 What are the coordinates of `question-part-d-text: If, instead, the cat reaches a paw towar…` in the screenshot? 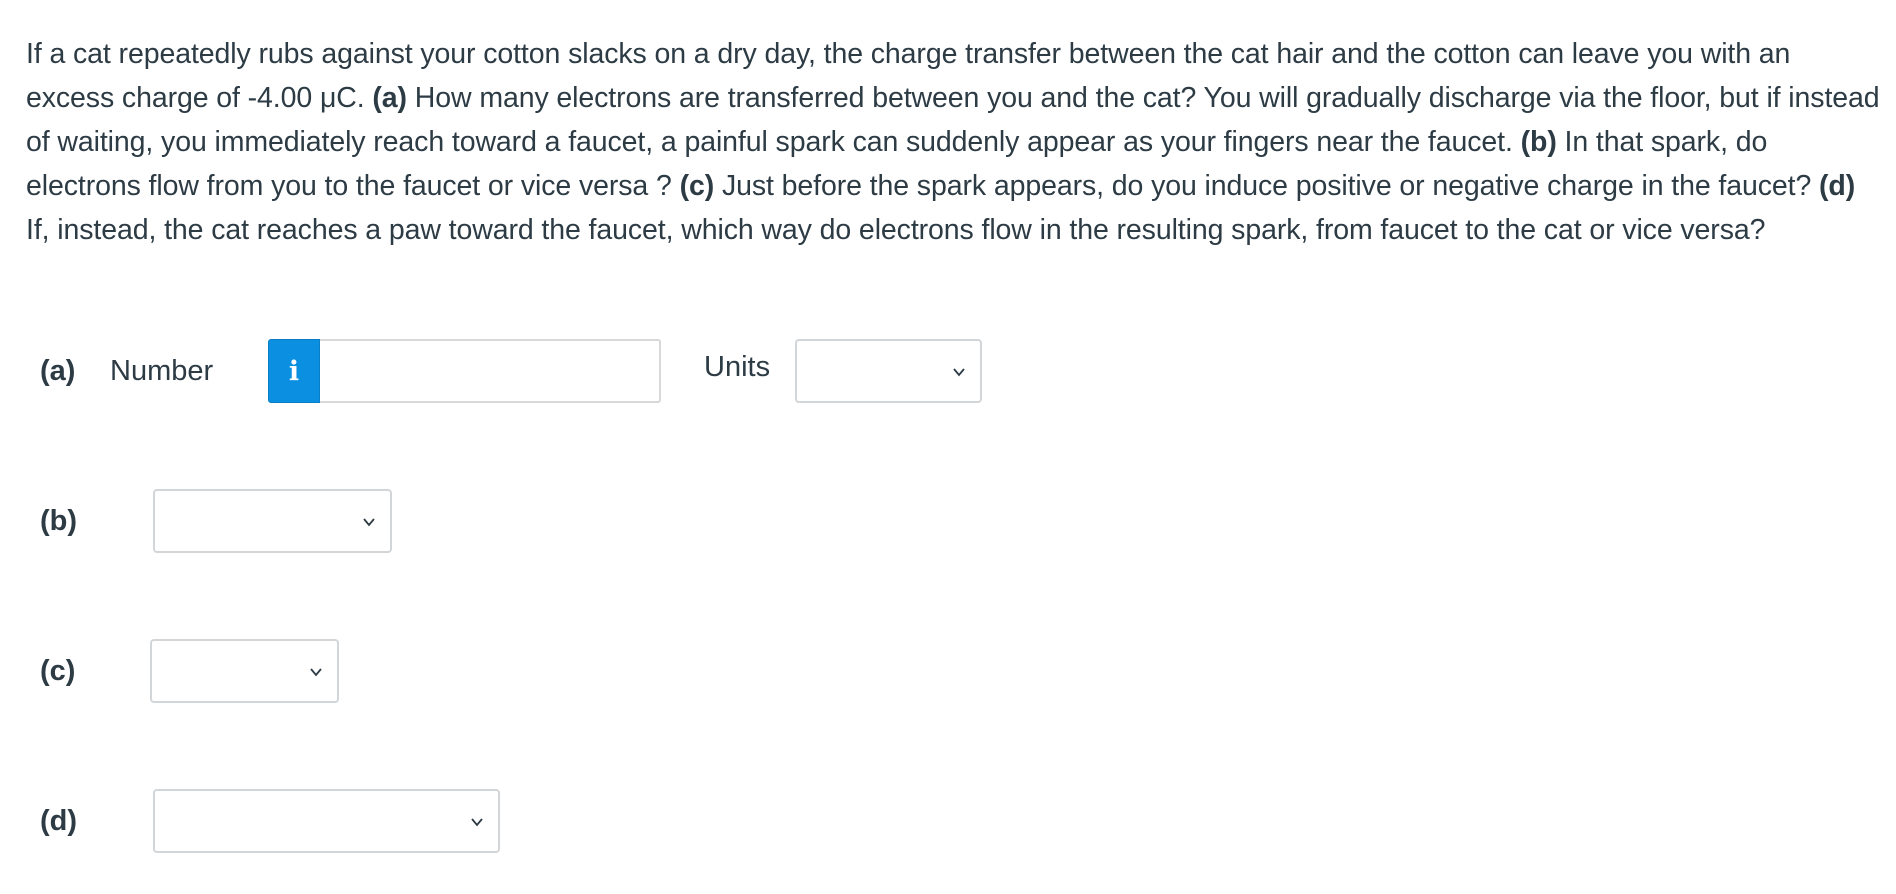 It's located at (896, 230).